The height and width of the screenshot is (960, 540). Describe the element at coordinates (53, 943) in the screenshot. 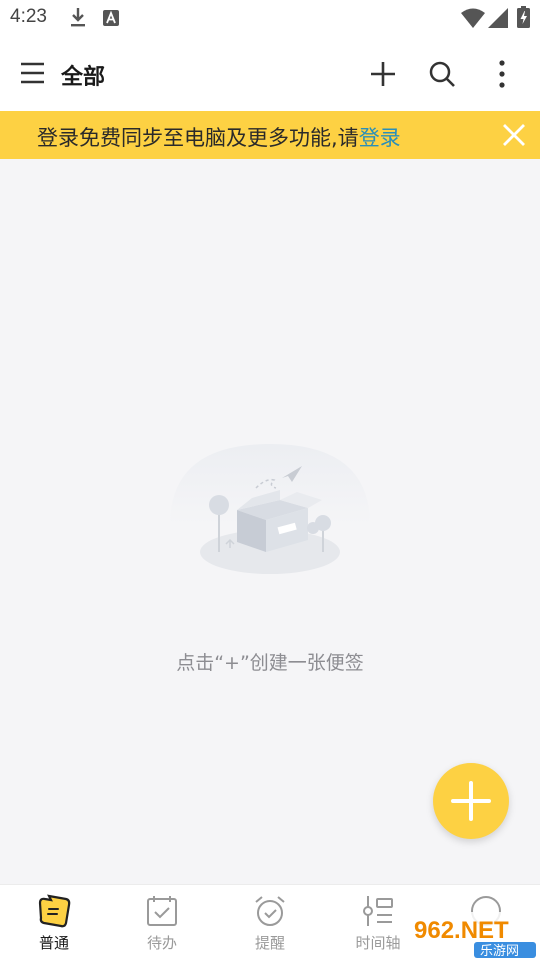

I see `nav-label-normal: 普通` at that location.